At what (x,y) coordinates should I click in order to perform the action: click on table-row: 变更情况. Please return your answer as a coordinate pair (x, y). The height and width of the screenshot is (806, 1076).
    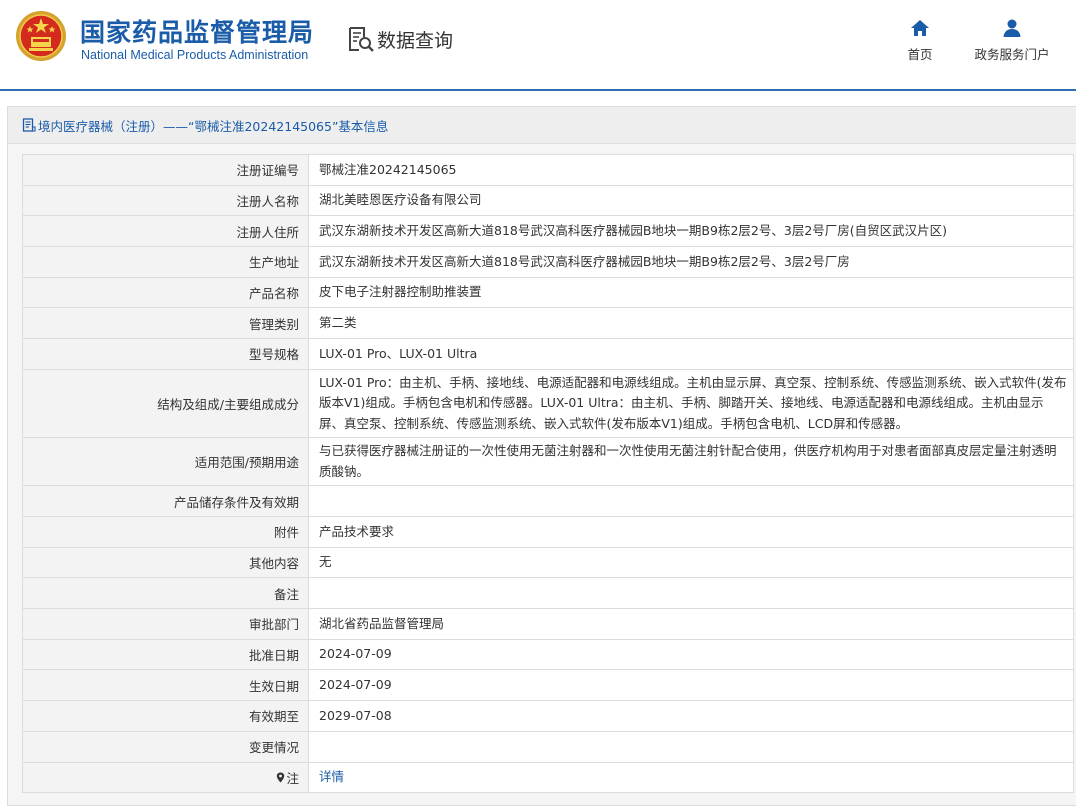
    Looking at the image, I should click on (548, 746).